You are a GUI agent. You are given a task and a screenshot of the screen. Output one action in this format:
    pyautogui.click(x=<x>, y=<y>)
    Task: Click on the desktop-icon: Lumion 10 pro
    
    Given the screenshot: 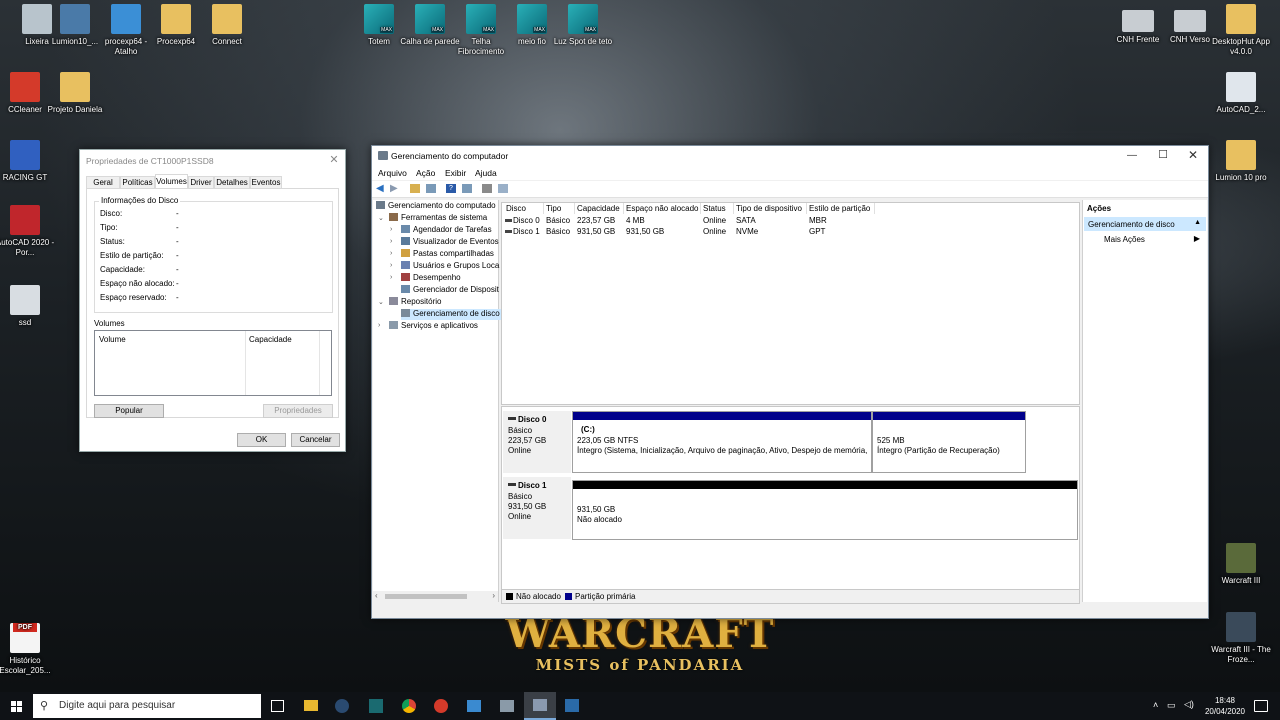 What is the action you would take?
    pyautogui.click(x=1241, y=161)
    